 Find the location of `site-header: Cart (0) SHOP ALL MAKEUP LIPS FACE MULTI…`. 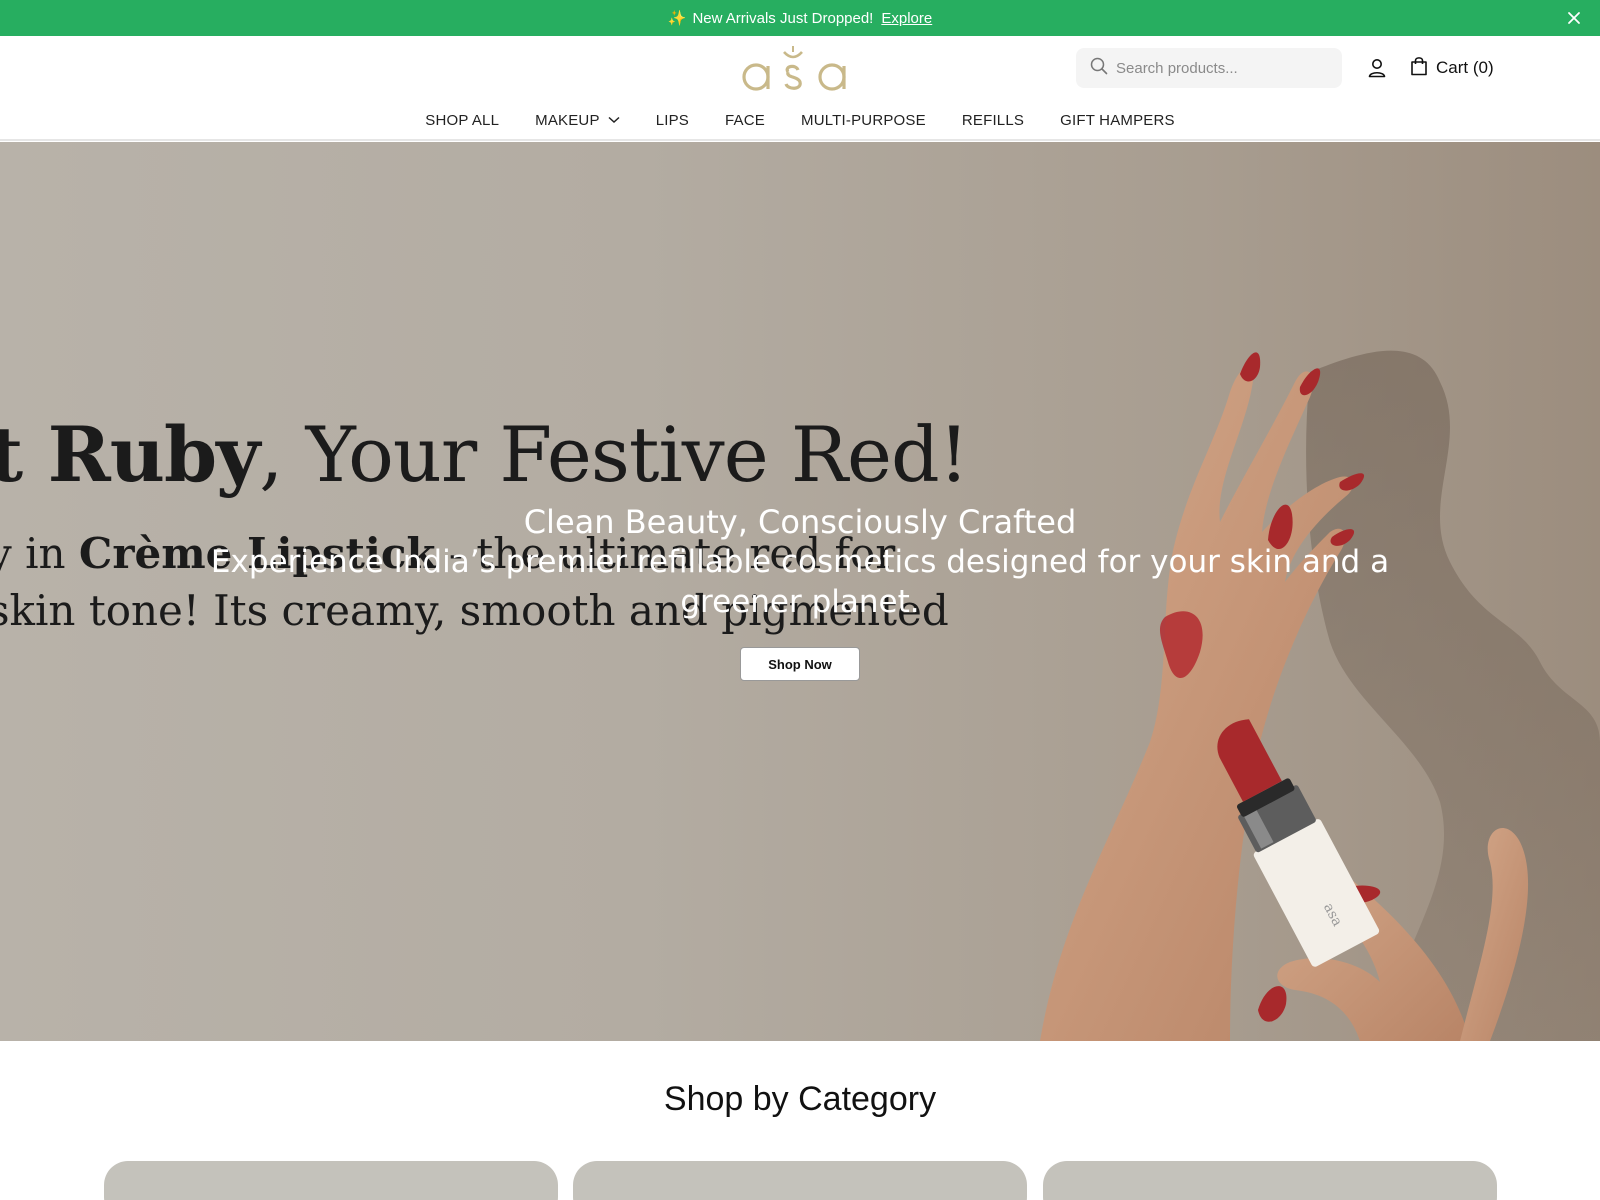

site-header: Cart (0) SHOP ALL MAKEUP LIPS FACE MULTI… is located at coordinates (800, 88).